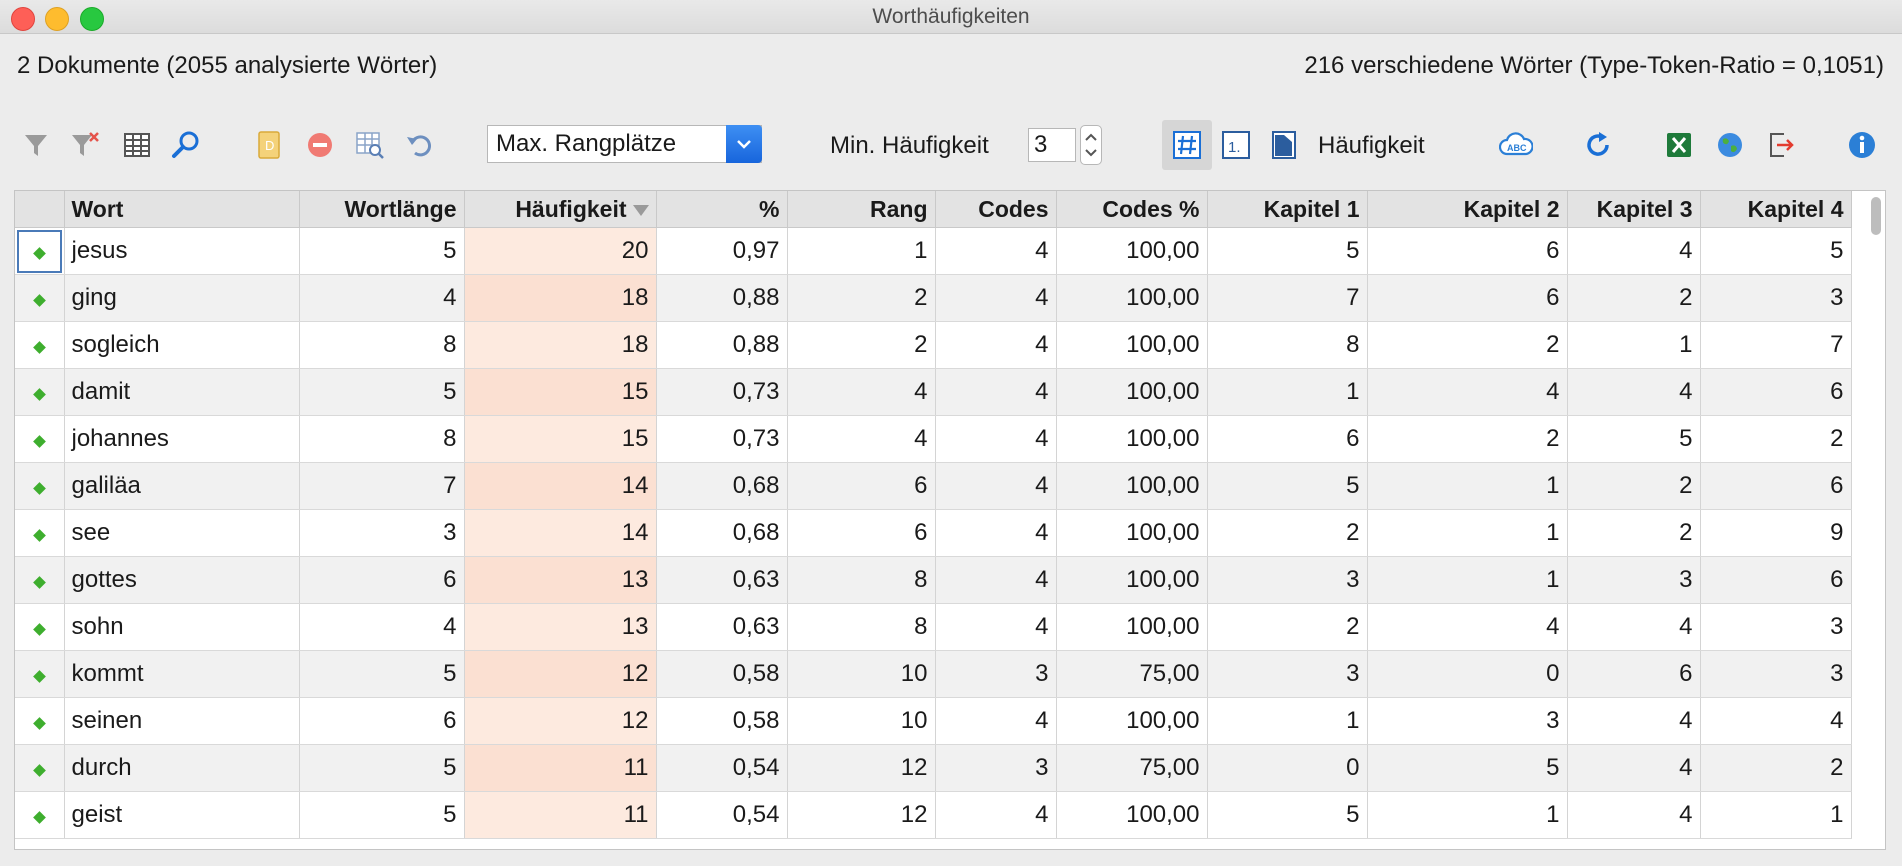 Image resolution: width=1902 pixels, height=866 pixels. I want to click on cell-kapitel-1: 2, so click(1287, 627).